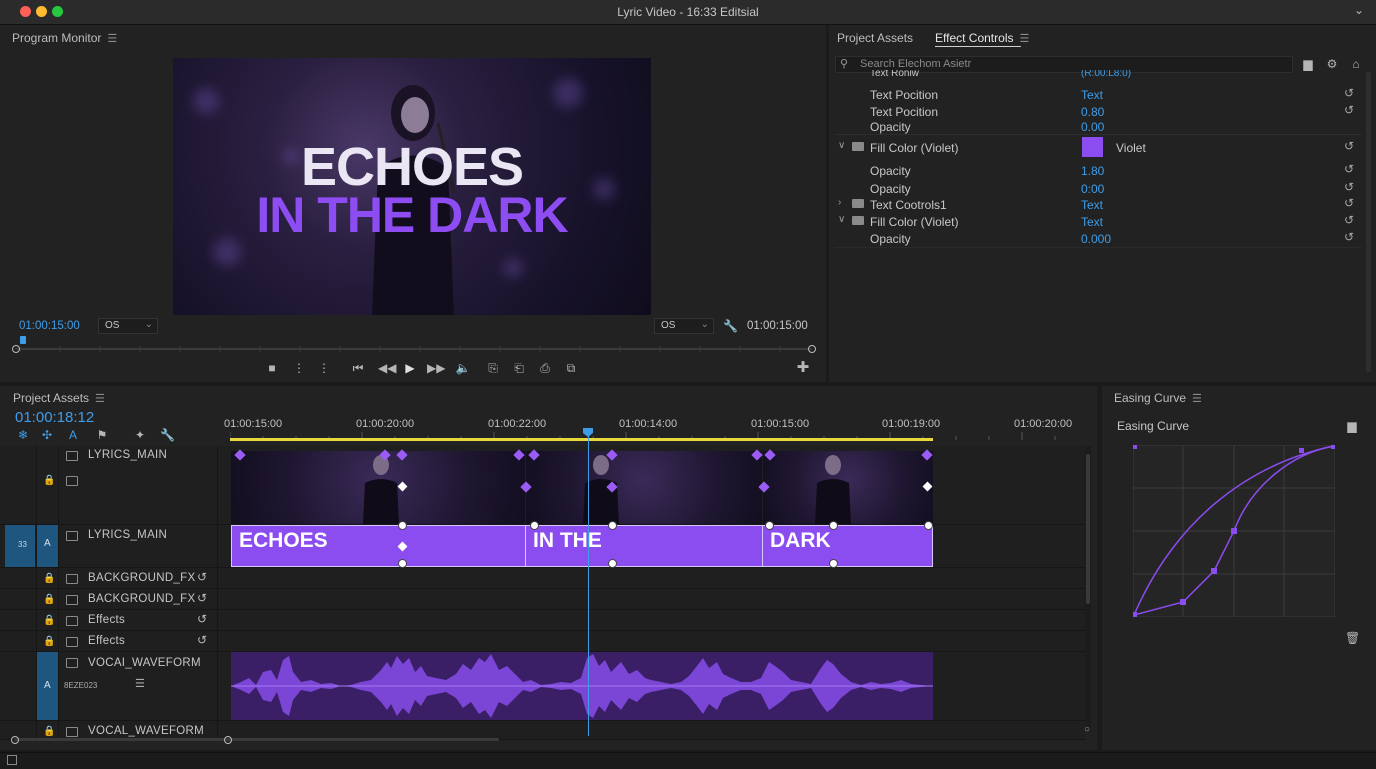 The image size is (1376, 769). I want to click on folder-icon: ▆, so click(1352, 426).